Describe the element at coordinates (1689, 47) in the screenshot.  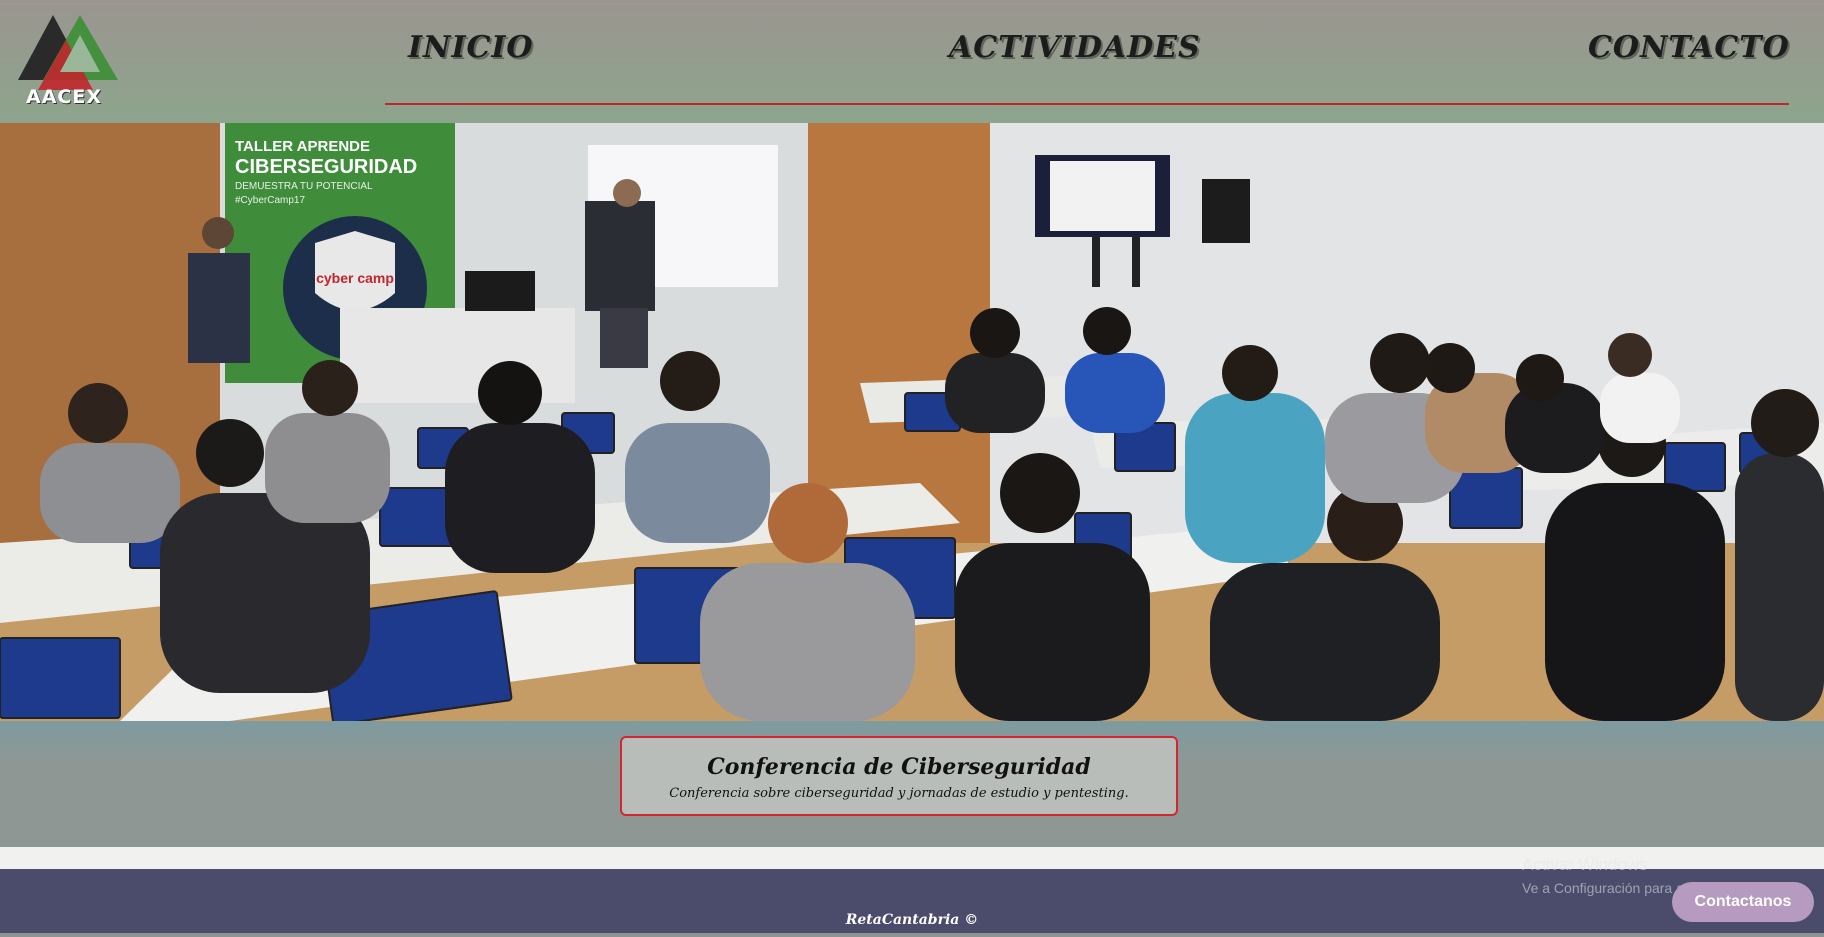
I see `nav-contacto: CONTACTO` at that location.